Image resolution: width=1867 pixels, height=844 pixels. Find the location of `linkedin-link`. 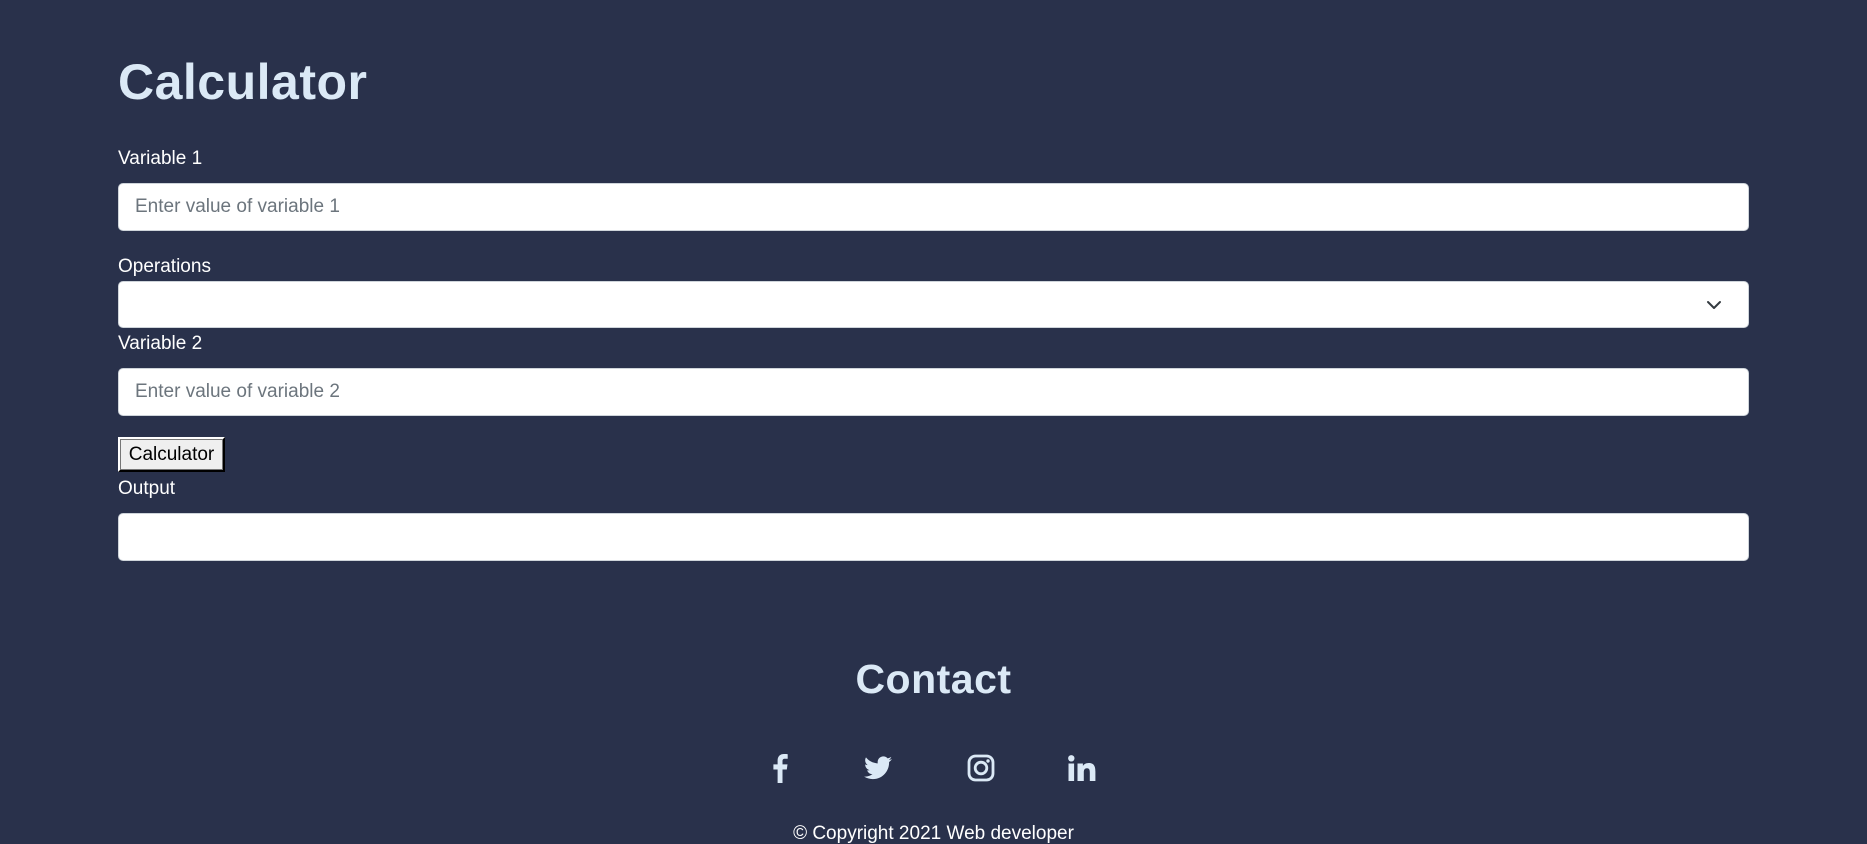

linkedin-link is located at coordinates (1082, 768).